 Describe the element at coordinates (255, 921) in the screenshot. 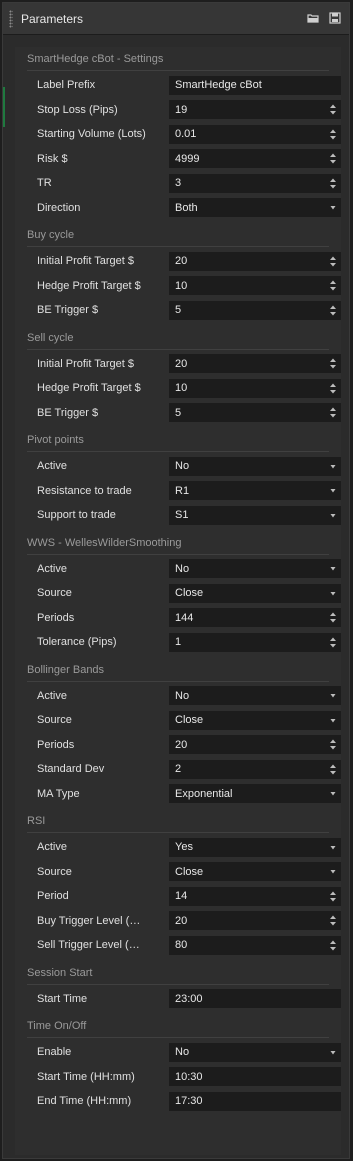

I see `rsi-buy-trigger-level-input: 20` at that location.